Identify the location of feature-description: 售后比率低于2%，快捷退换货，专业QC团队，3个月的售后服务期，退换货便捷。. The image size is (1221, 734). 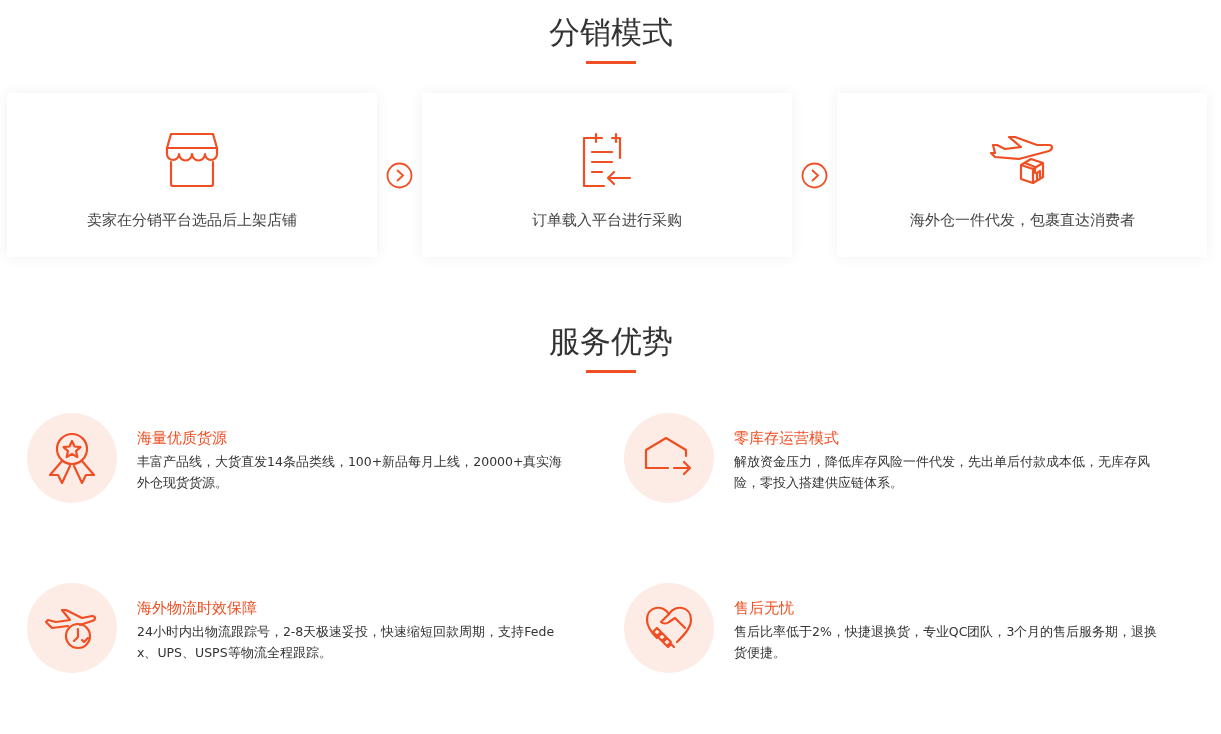
(946, 642).